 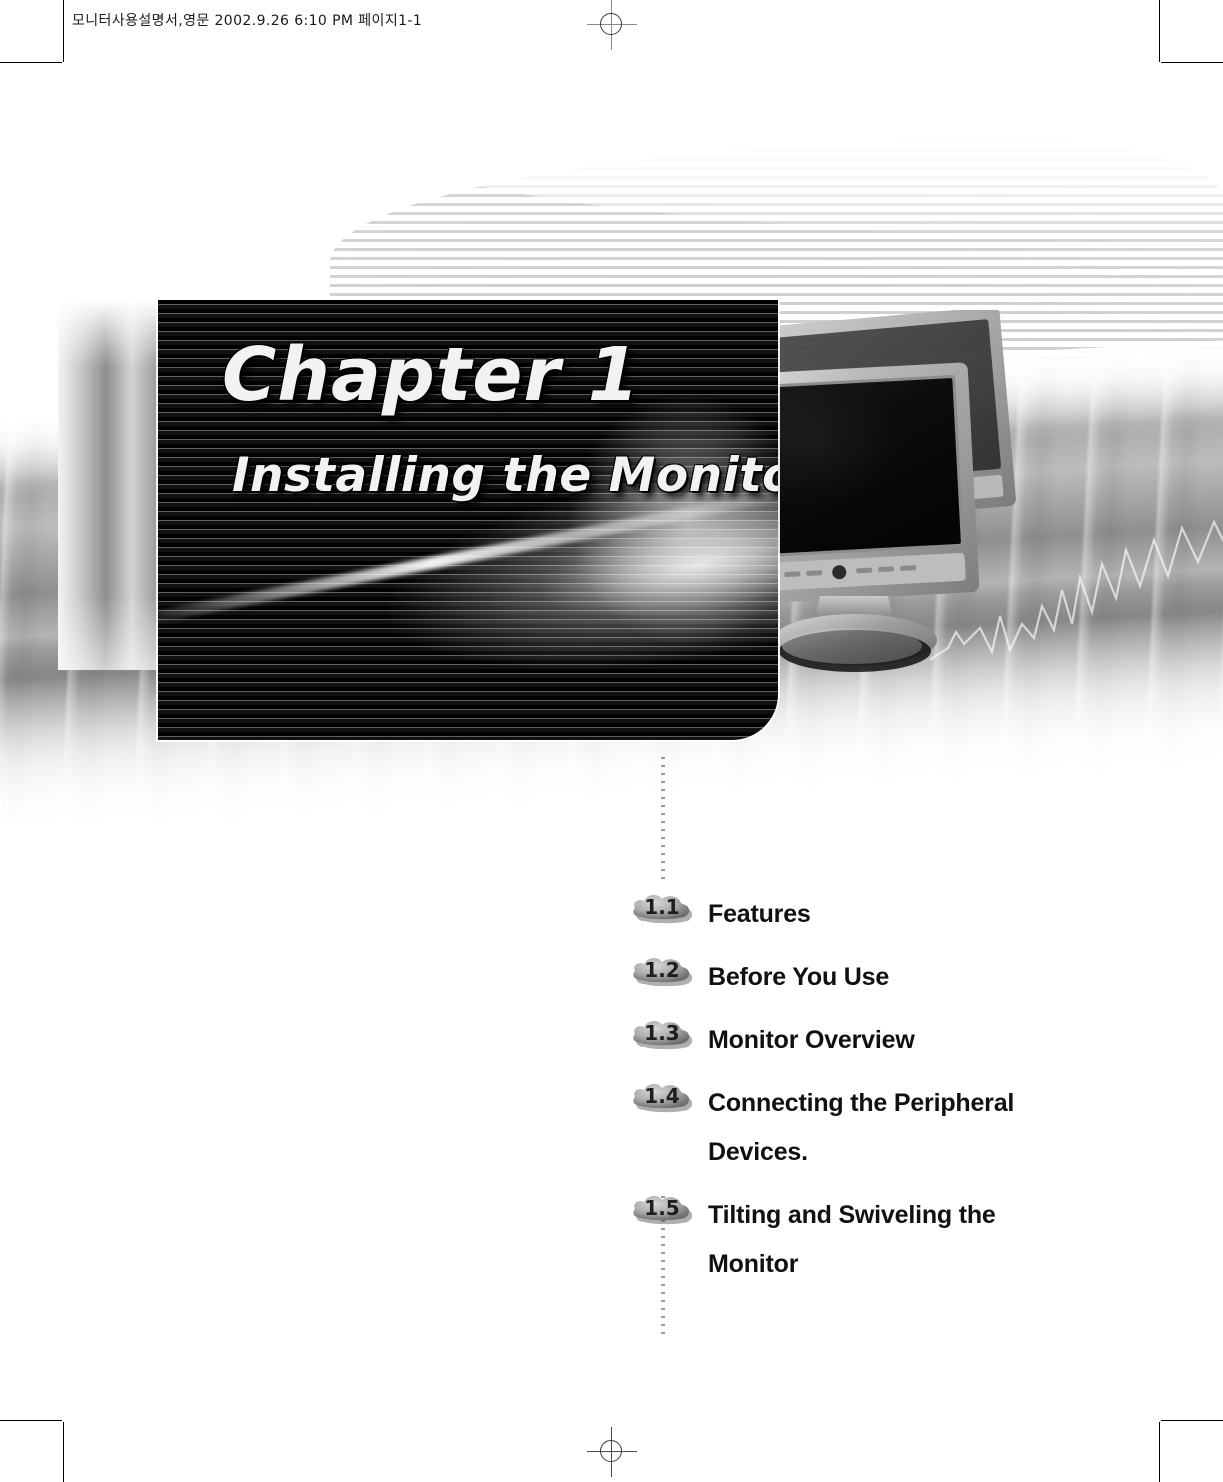 I want to click on toc-label-continuation: Devices., so click(x=758, y=1152).